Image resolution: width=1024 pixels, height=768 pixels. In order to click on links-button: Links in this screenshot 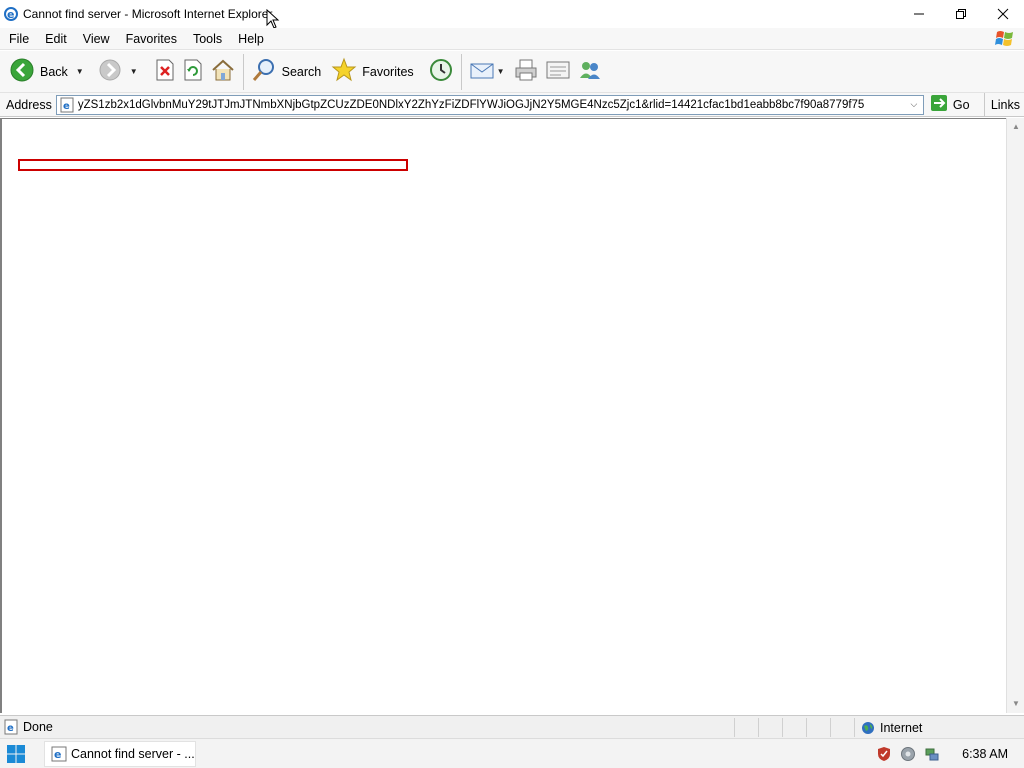, I will do `click(1001, 105)`.